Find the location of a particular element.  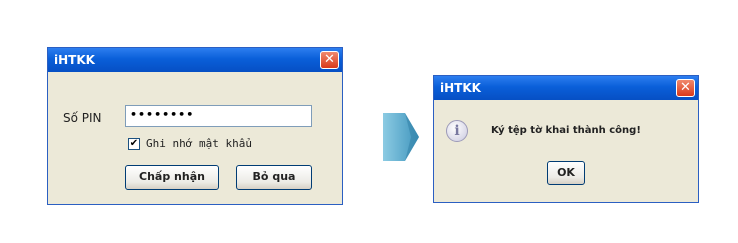

info-icon-glyph: i is located at coordinates (457, 131).